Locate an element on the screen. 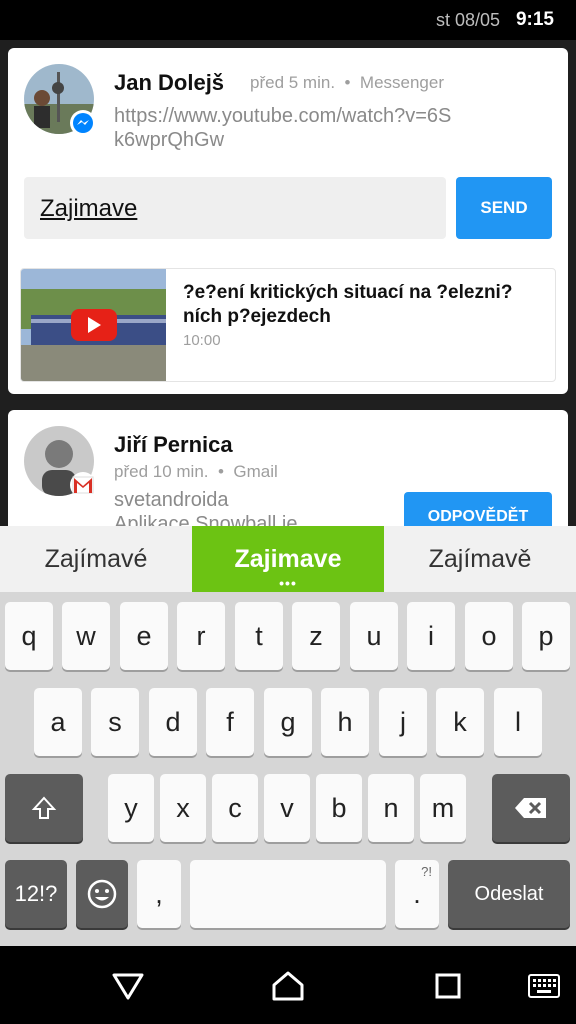 This screenshot has width=576, height=1024. key-a: a is located at coordinates (58, 722).